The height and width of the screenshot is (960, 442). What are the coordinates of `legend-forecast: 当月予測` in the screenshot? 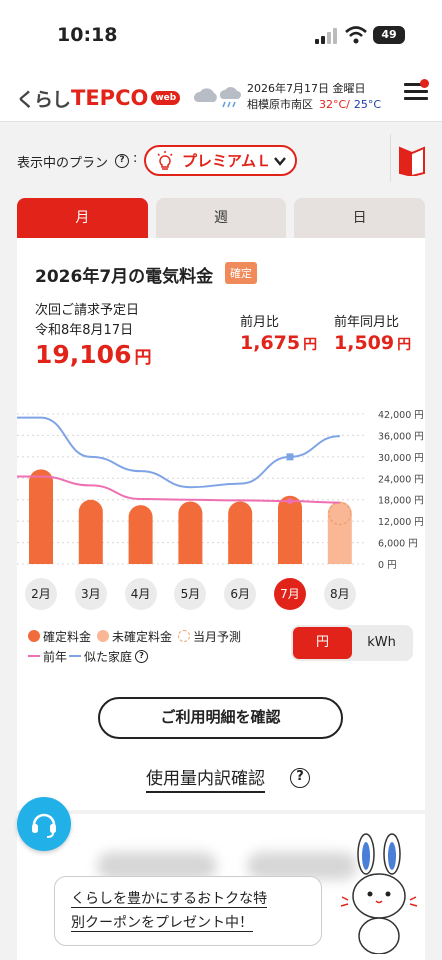 It's located at (217, 636).